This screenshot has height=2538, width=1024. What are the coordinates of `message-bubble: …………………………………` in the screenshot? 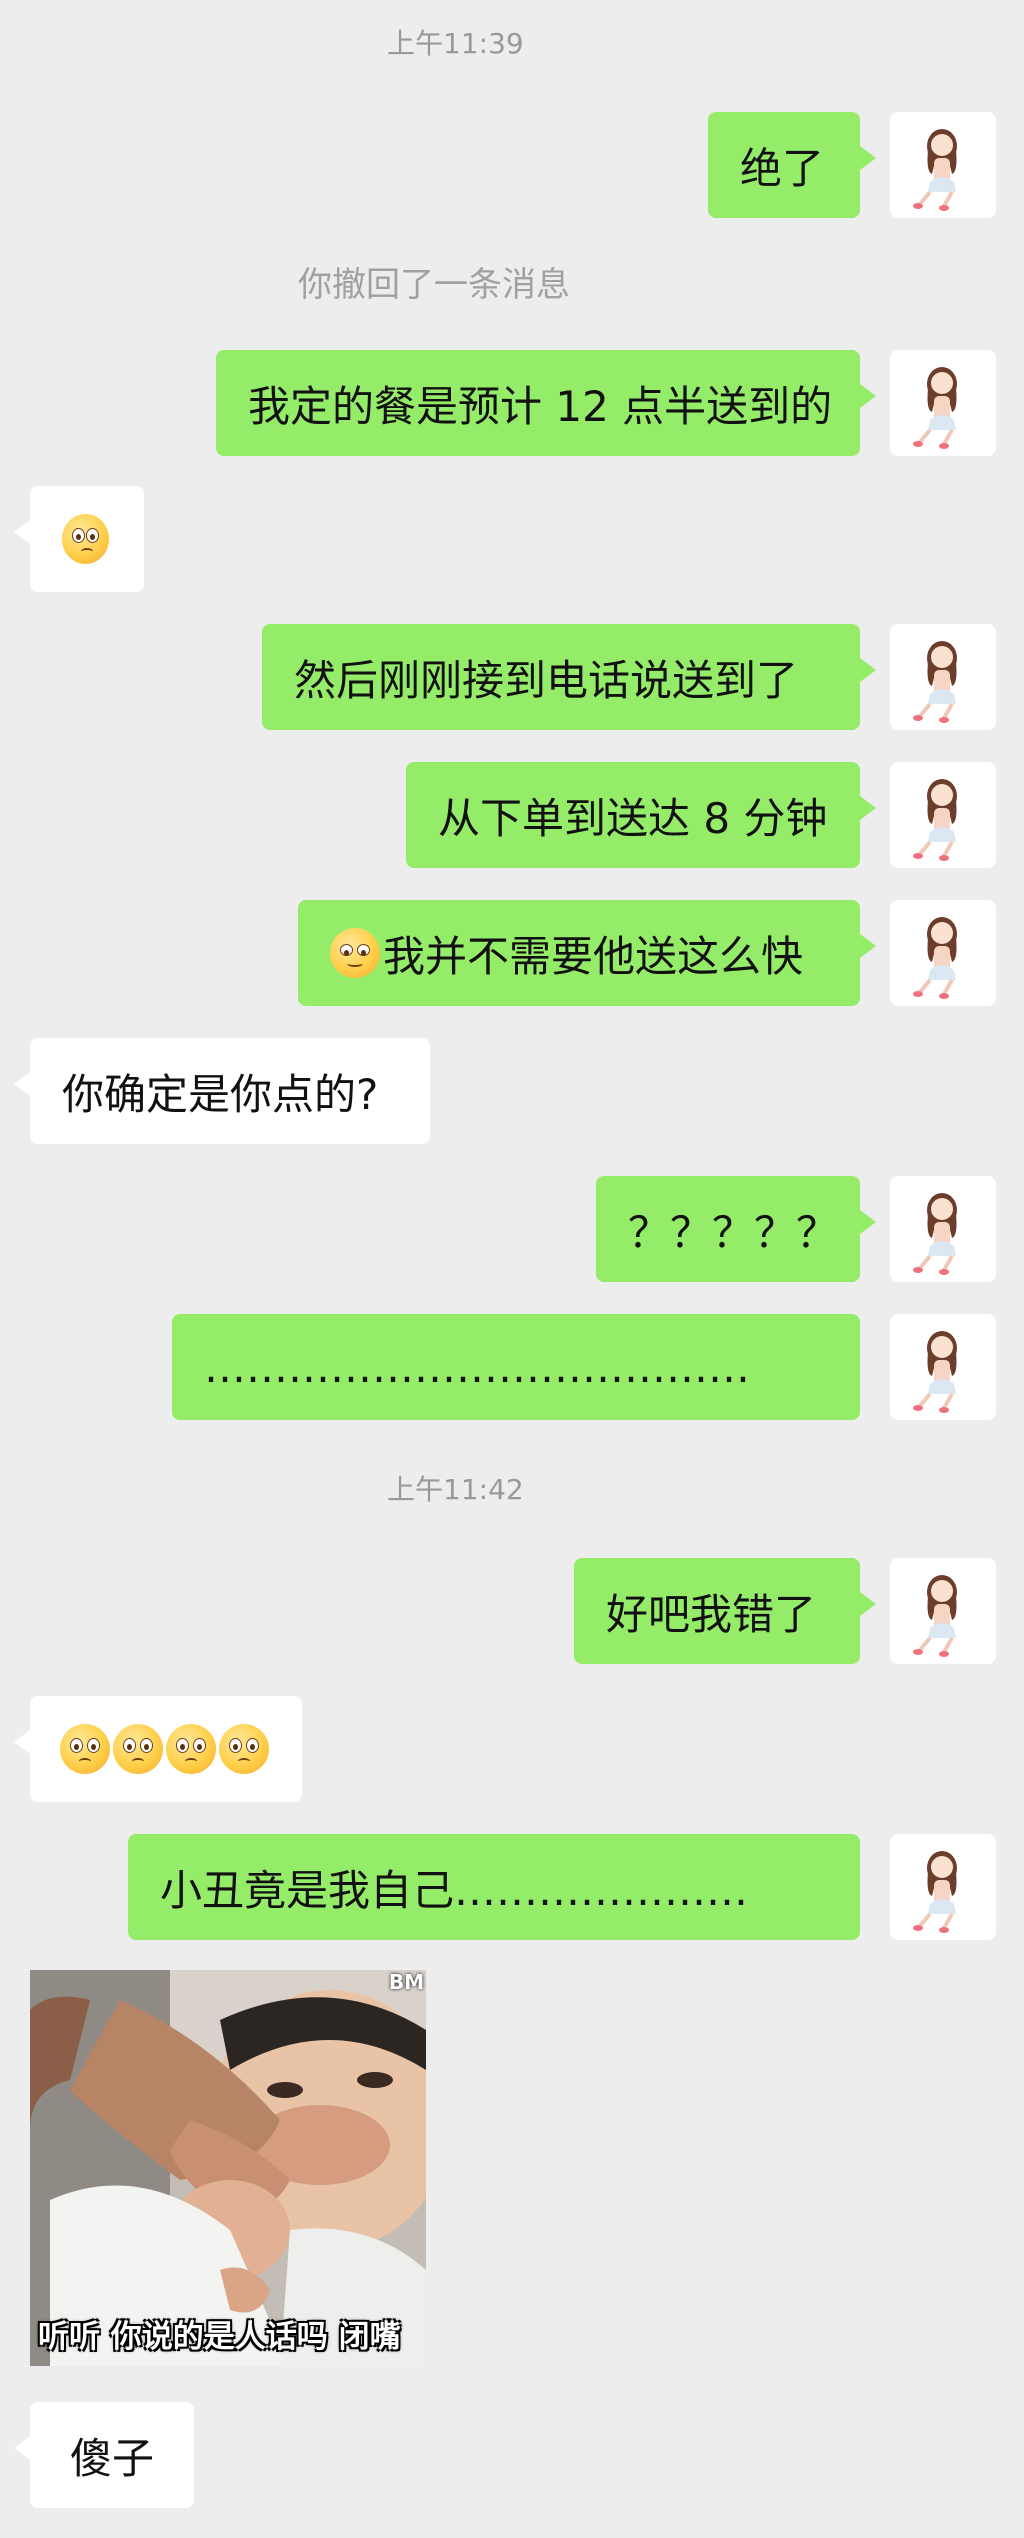 It's located at (516, 1367).